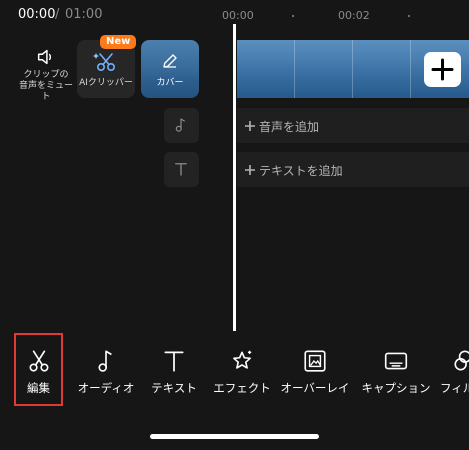 Image resolution: width=469 pixels, height=450 pixels. I want to click on text-small-icon, so click(181, 169).